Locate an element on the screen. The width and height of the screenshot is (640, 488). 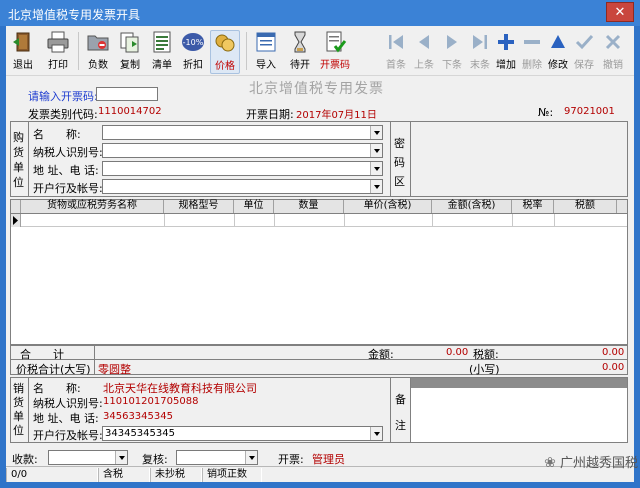
negative-button: 负数 is located at coordinates (98, 52).